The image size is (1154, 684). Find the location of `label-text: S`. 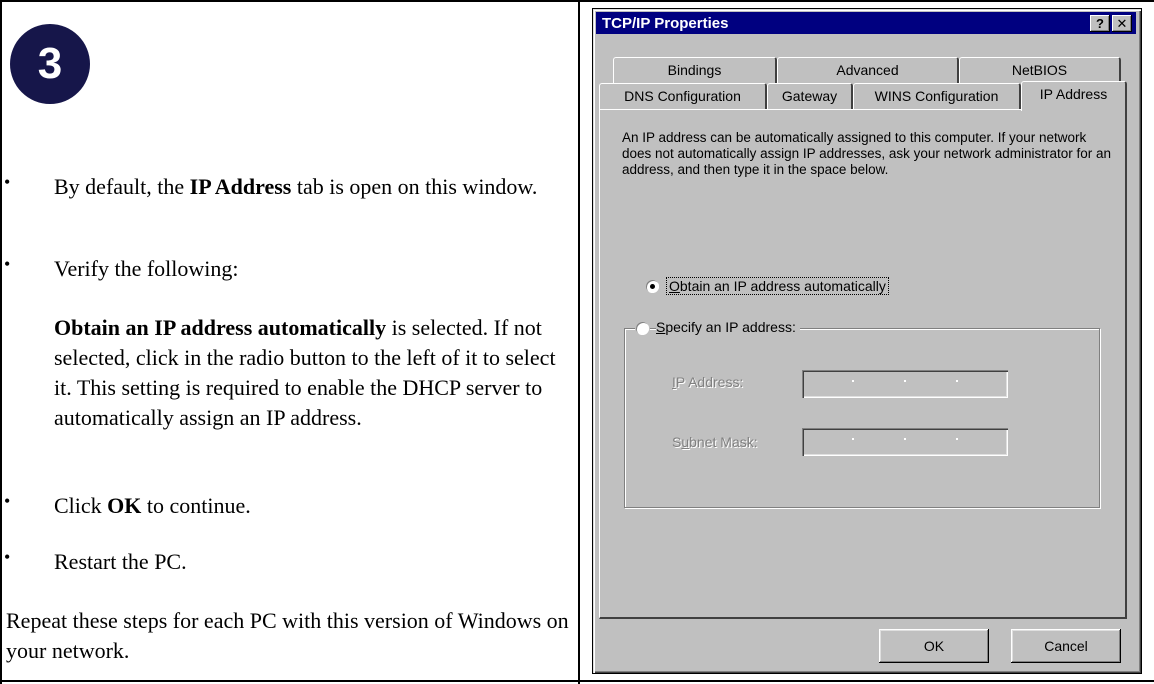

label-text: S is located at coordinates (677, 442).